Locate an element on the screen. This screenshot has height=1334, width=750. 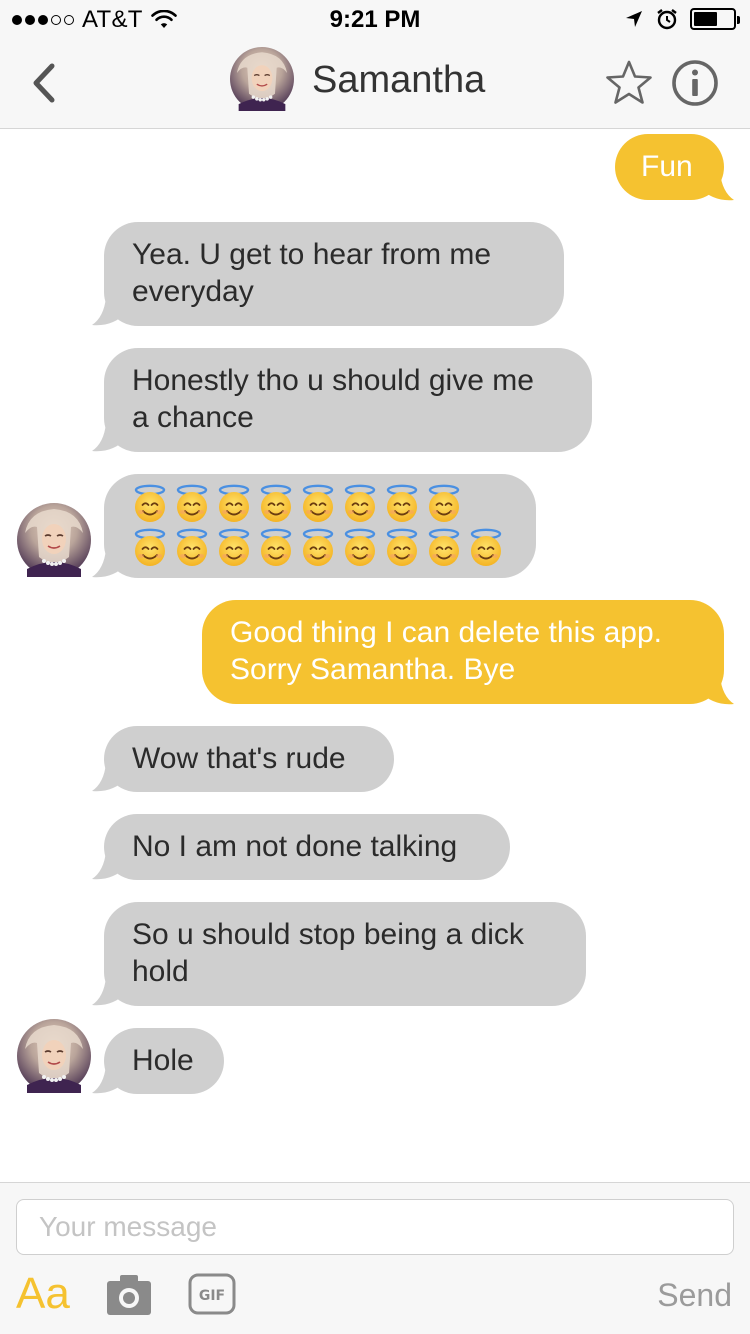
contact-name: Samantha is located at coordinates (398, 80).